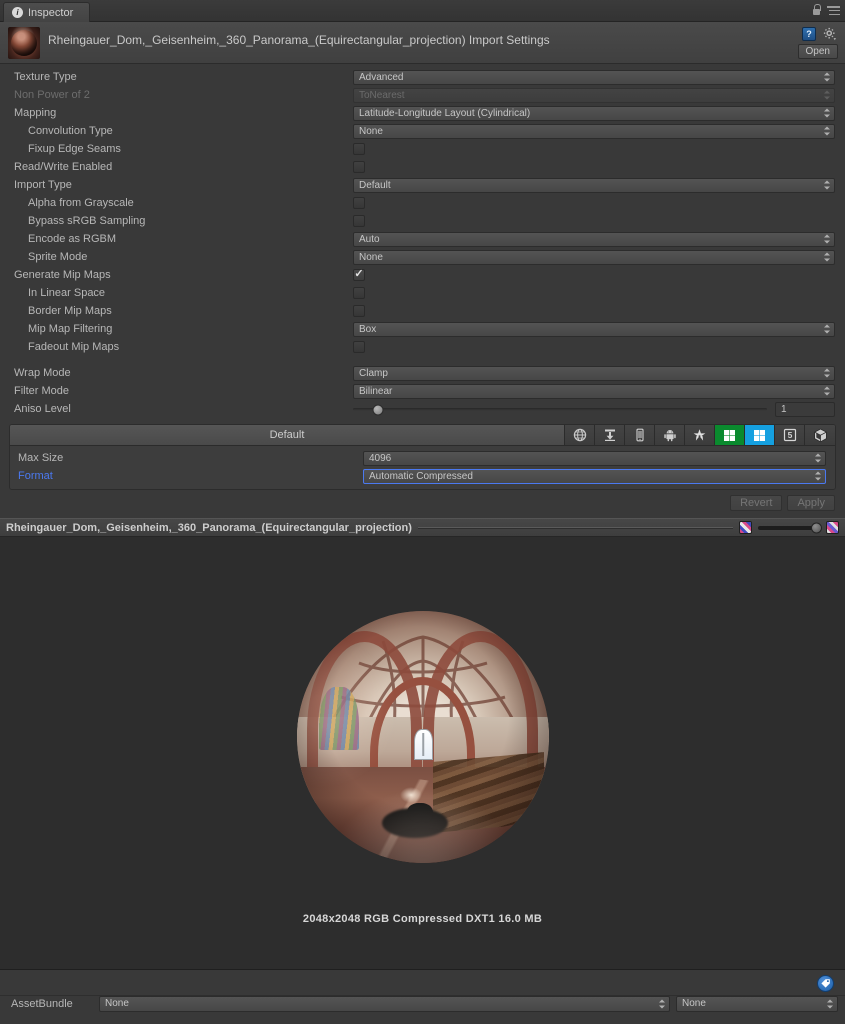 This screenshot has height=1024, width=845. I want to click on encode-as-rgbm-label: Encode as RGBM, so click(72, 239).